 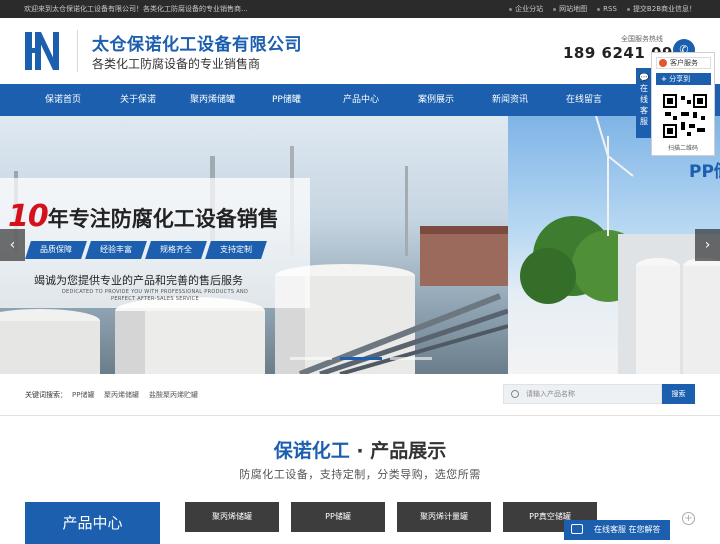 I want to click on keyword-link: 盐酸聚丙烯贮罐, so click(x=173, y=395).